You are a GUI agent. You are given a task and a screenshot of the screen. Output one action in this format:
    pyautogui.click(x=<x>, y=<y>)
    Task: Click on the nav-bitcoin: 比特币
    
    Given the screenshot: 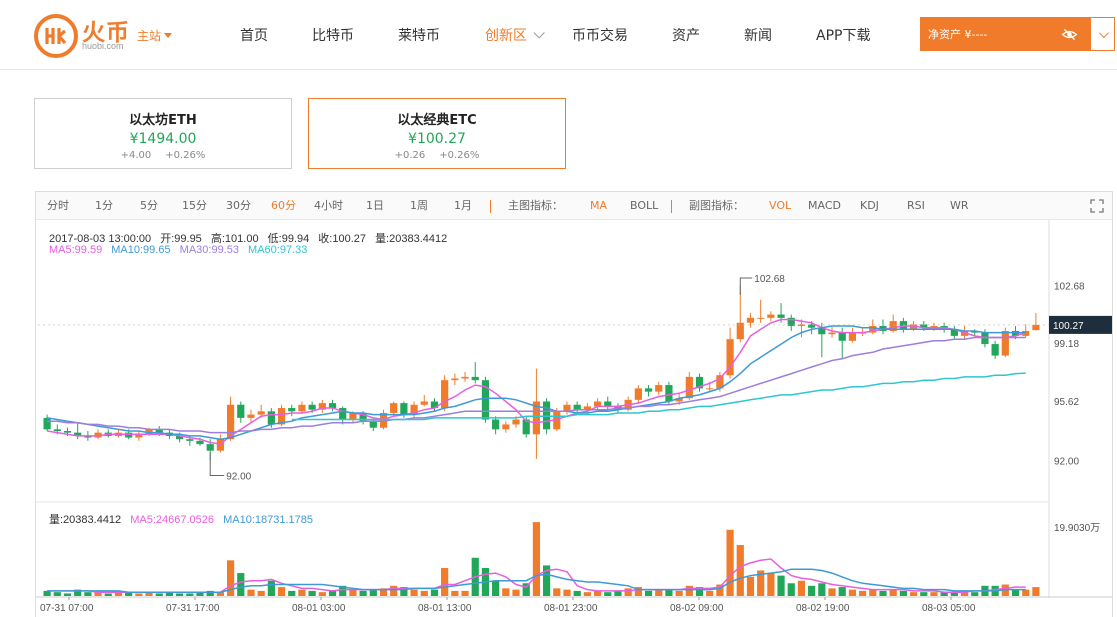 What is the action you would take?
    pyautogui.click(x=333, y=35)
    